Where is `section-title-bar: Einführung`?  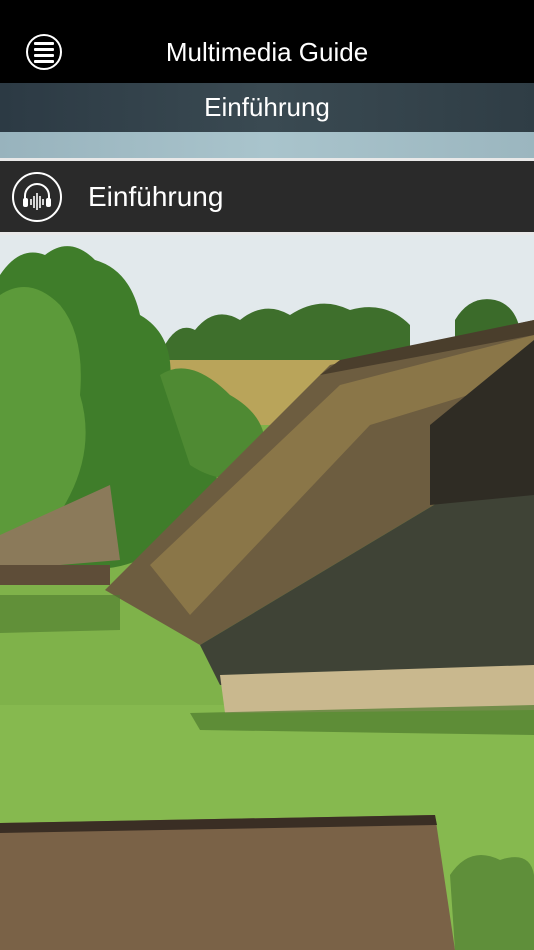
section-title-bar: Einführung is located at coordinates (267, 107).